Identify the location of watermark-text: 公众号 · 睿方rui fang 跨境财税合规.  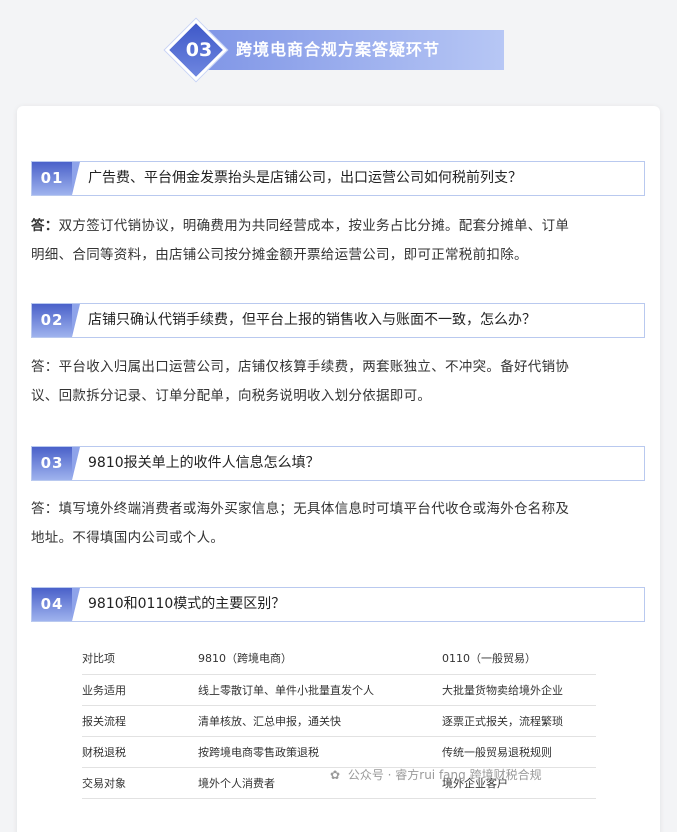
(444, 775).